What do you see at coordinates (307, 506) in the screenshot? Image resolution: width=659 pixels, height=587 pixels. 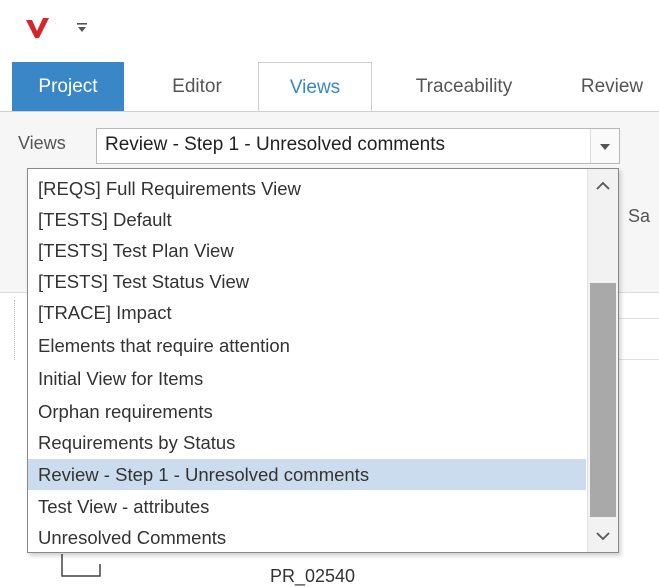 I see `list-item: Test View - attributes` at bounding box center [307, 506].